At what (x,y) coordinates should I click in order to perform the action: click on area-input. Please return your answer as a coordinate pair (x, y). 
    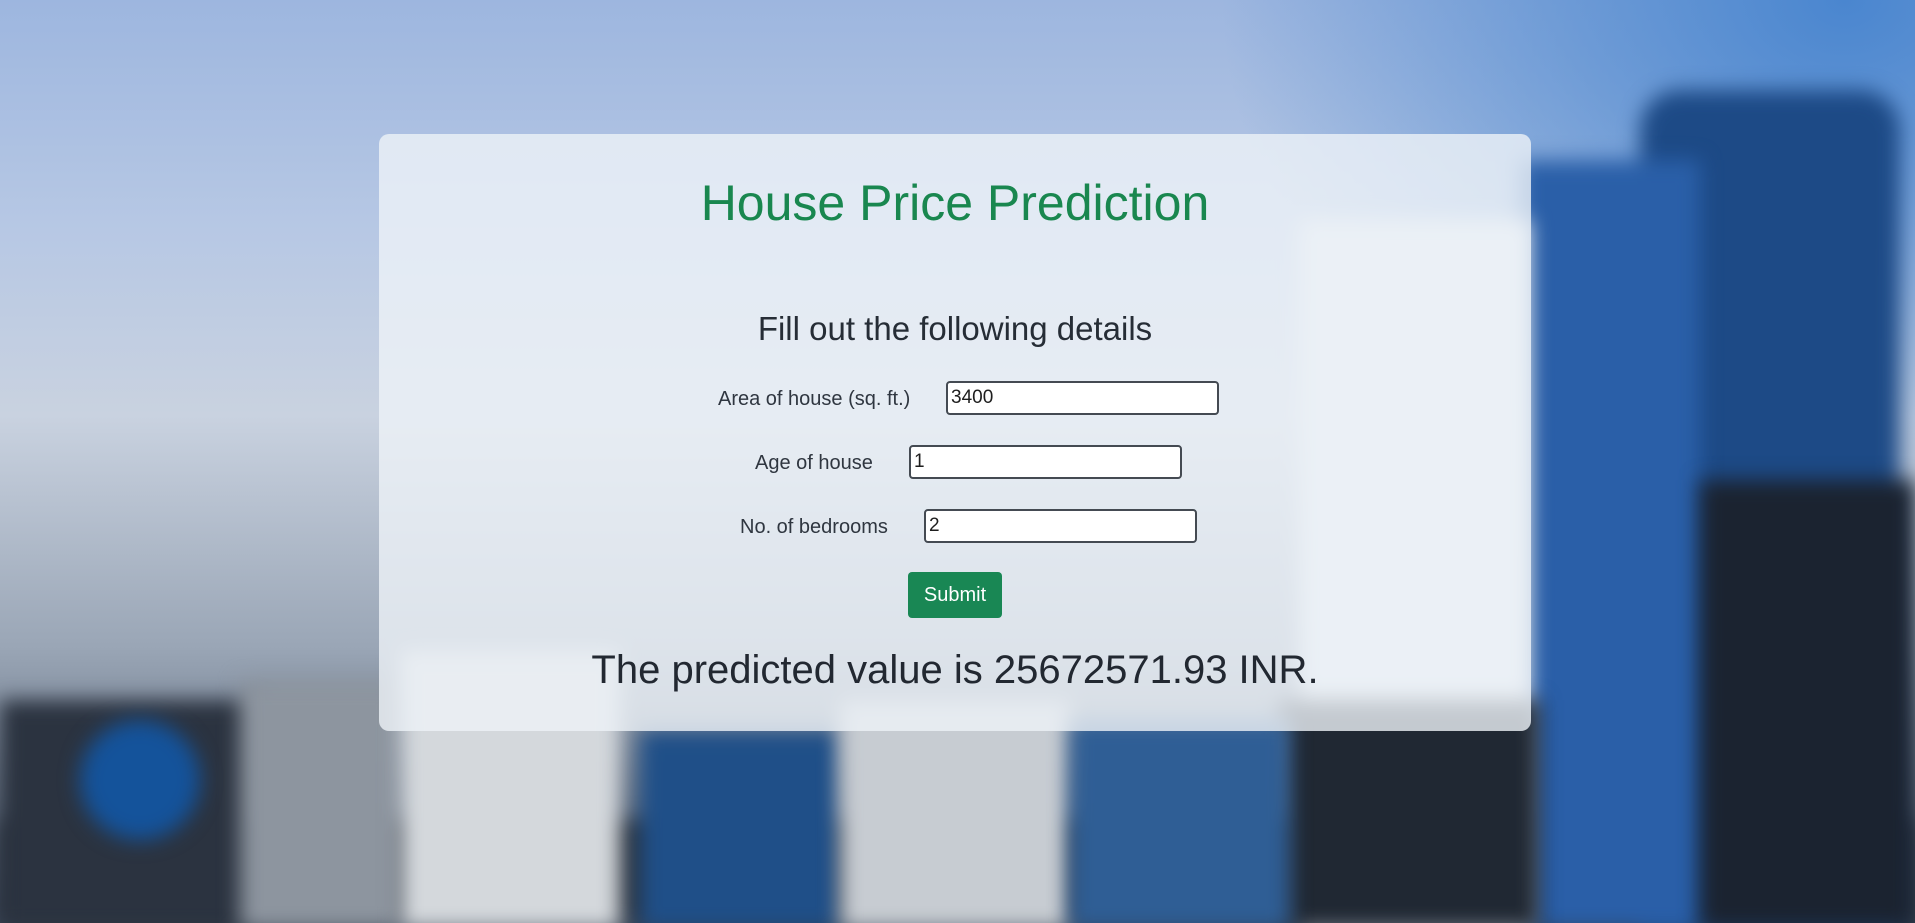
    Looking at the image, I should click on (1082, 398).